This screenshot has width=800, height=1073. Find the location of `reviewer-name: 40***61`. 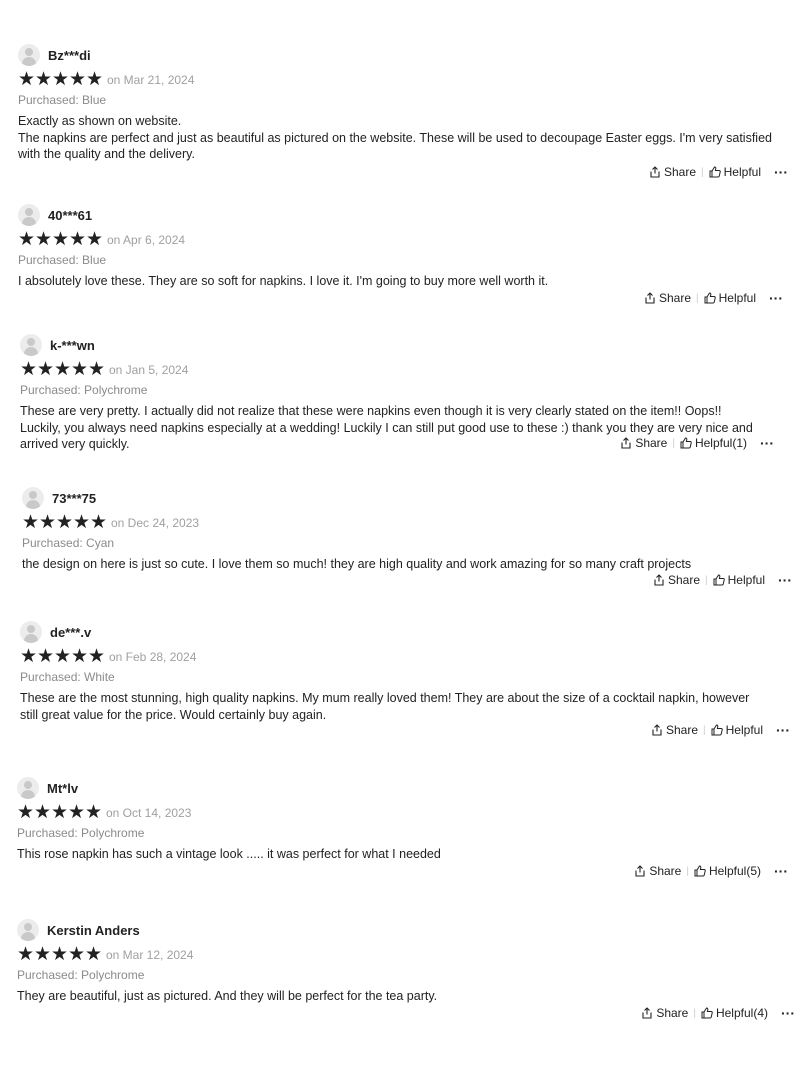

reviewer-name: 40***61 is located at coordinates (70, 215).